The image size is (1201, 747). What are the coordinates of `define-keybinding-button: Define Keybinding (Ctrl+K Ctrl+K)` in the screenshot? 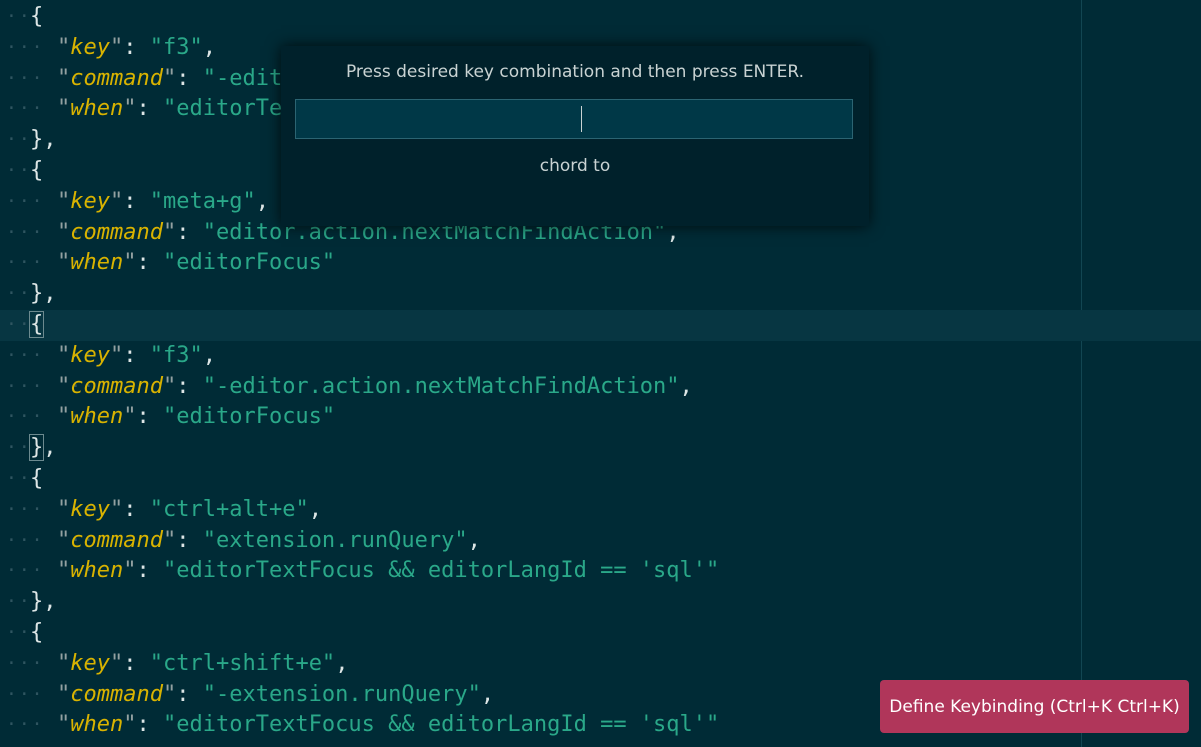 It's located at (1034, 706).